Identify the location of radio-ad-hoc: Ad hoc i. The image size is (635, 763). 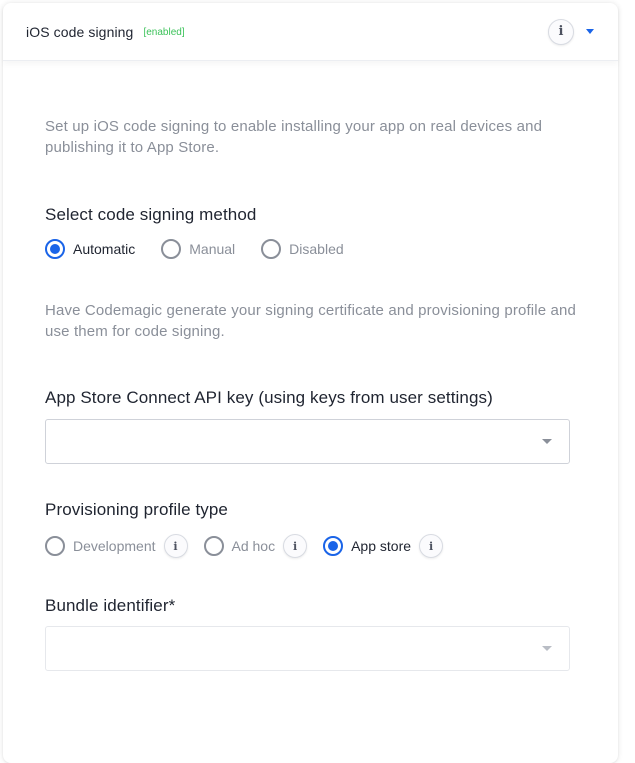
(255, 546).